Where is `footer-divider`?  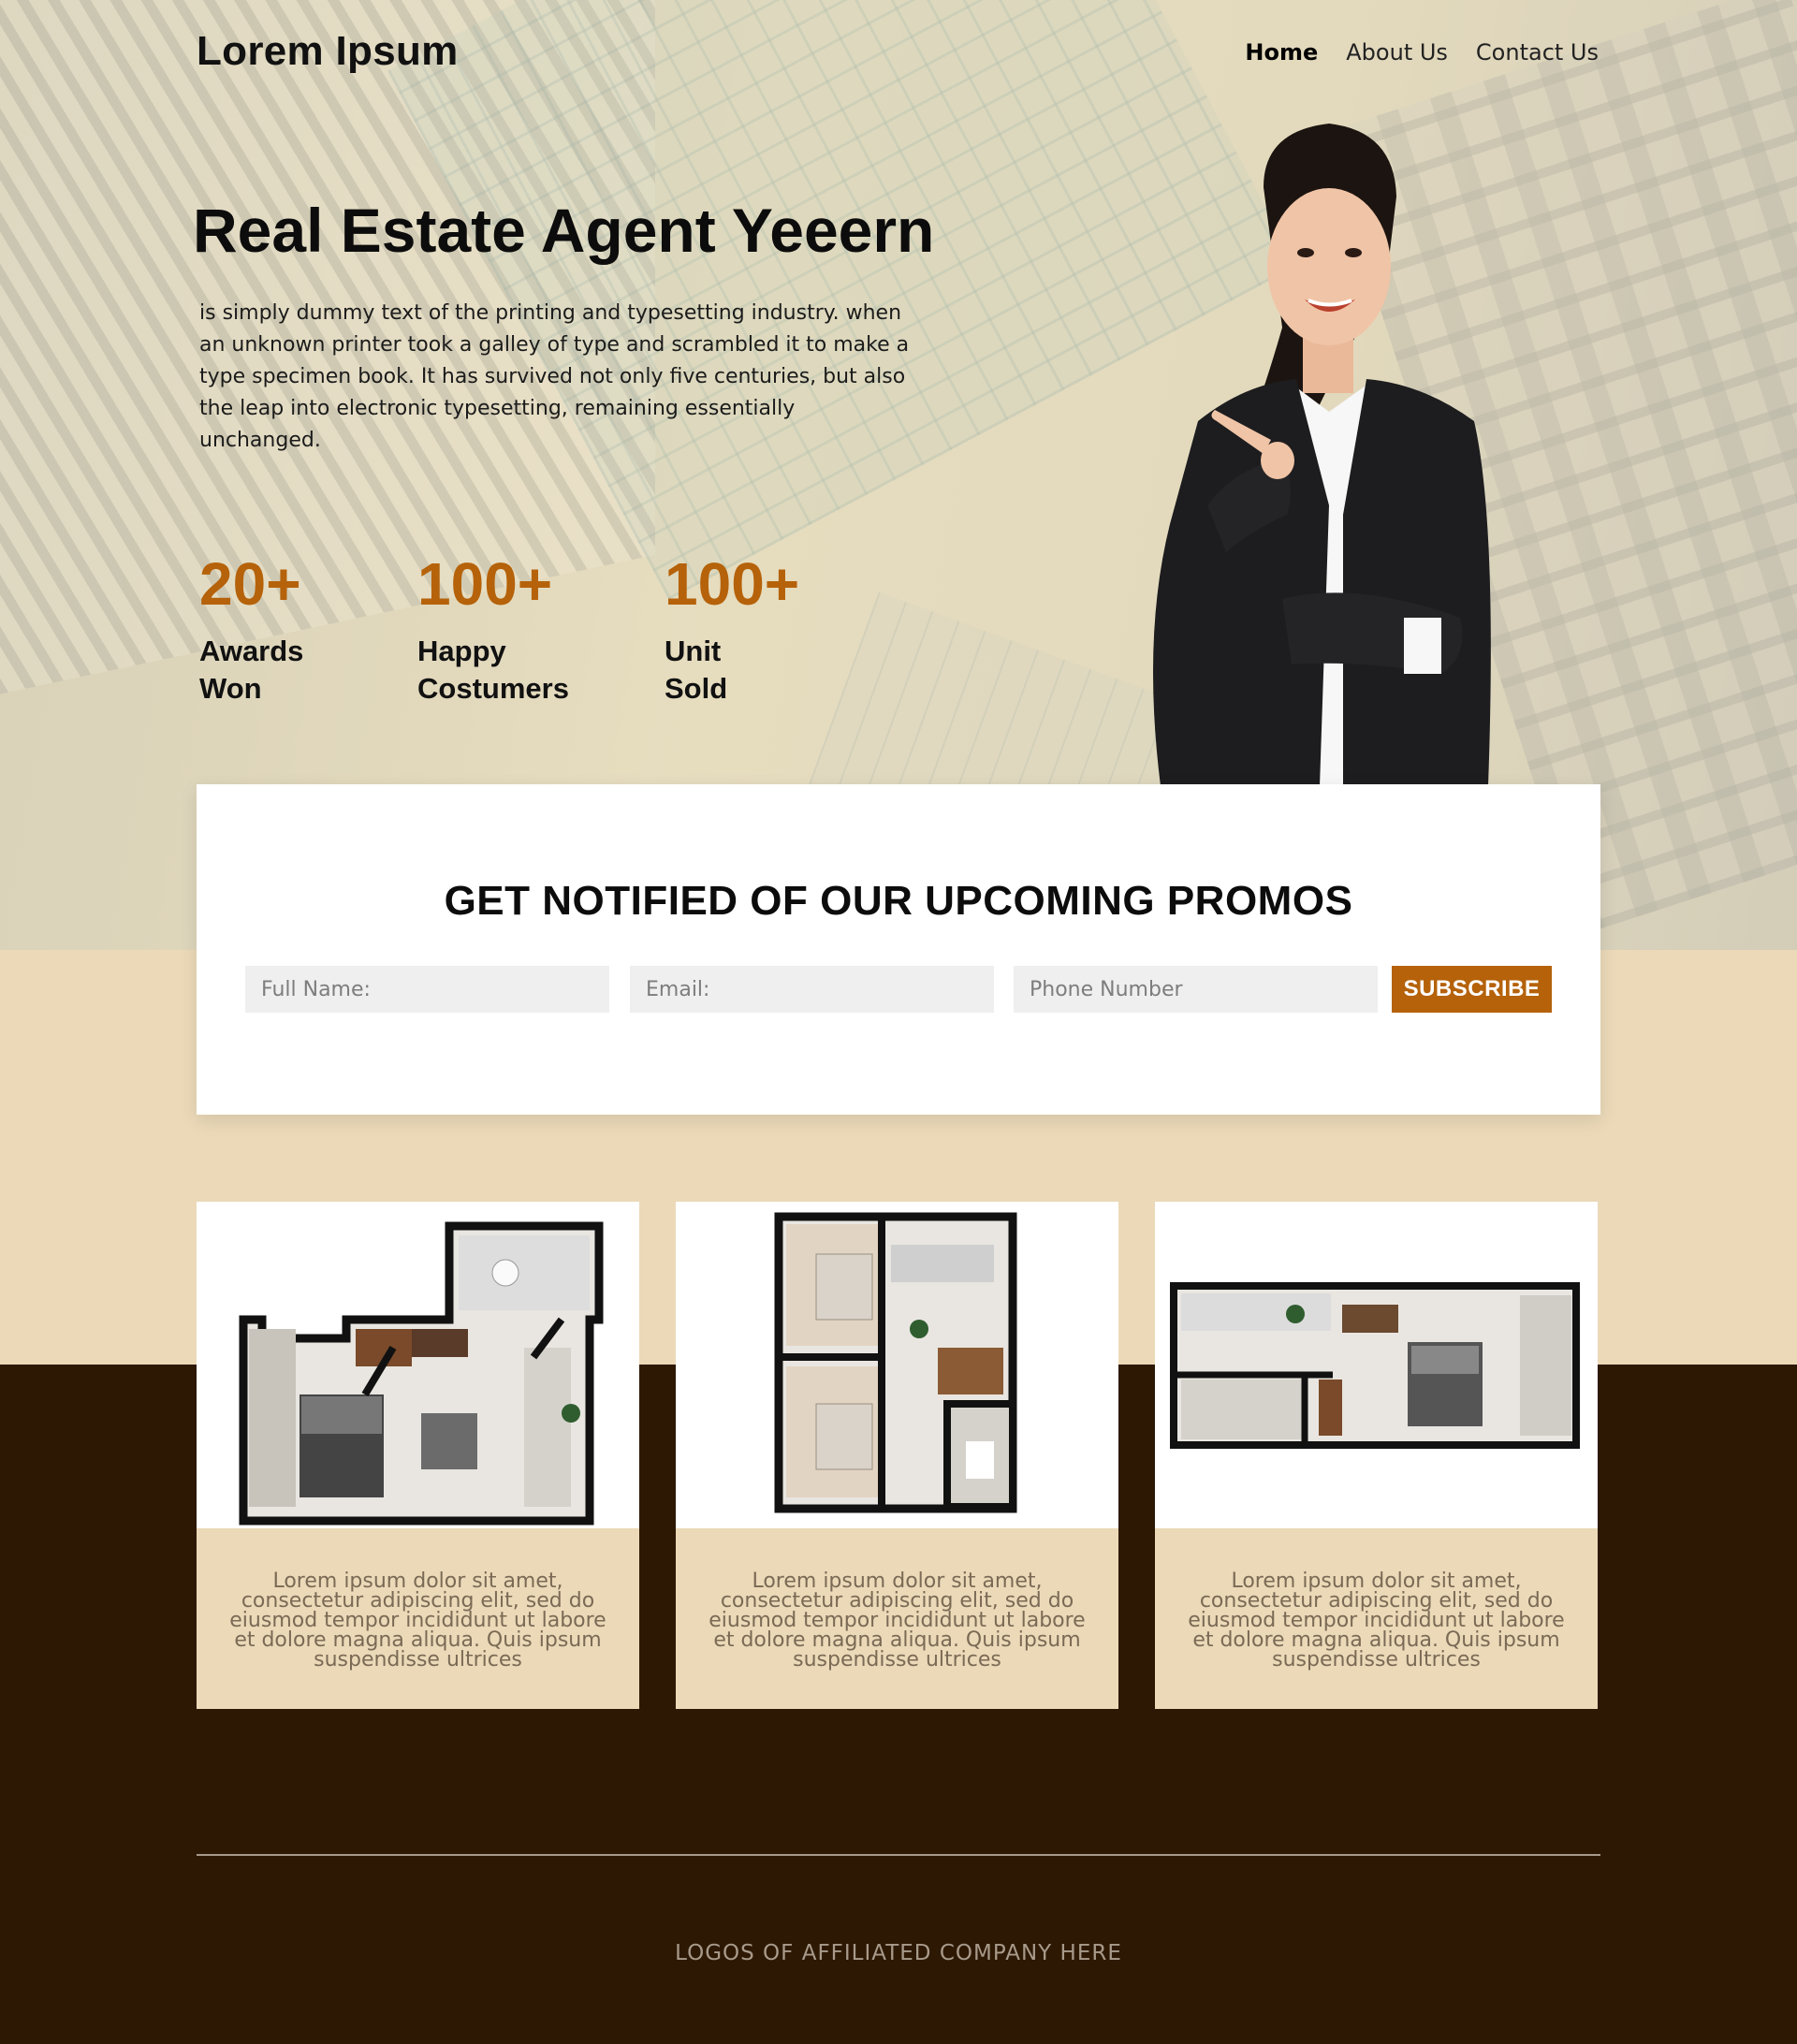 footer-divider is located at coordinates (898, 1855).